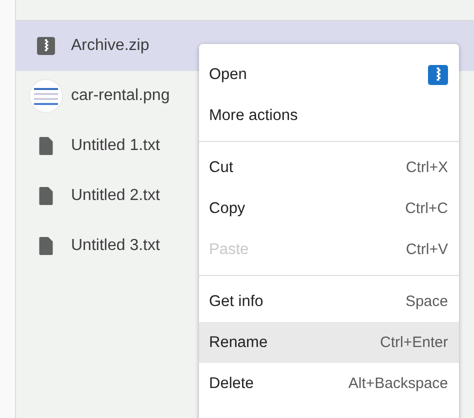 The image size is (474, 418). Describe the element at coordinates (115, 146) in the screenshot. I see `file-name: Untitled 1.txt` at that location.